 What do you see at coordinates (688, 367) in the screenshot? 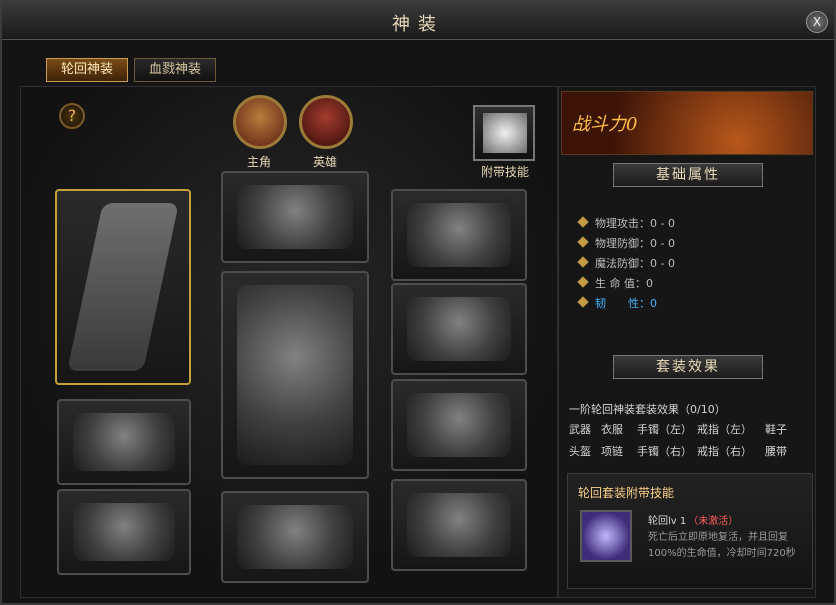
I see `set-effect-title: 套装效果` at bounding box center [688, 367].